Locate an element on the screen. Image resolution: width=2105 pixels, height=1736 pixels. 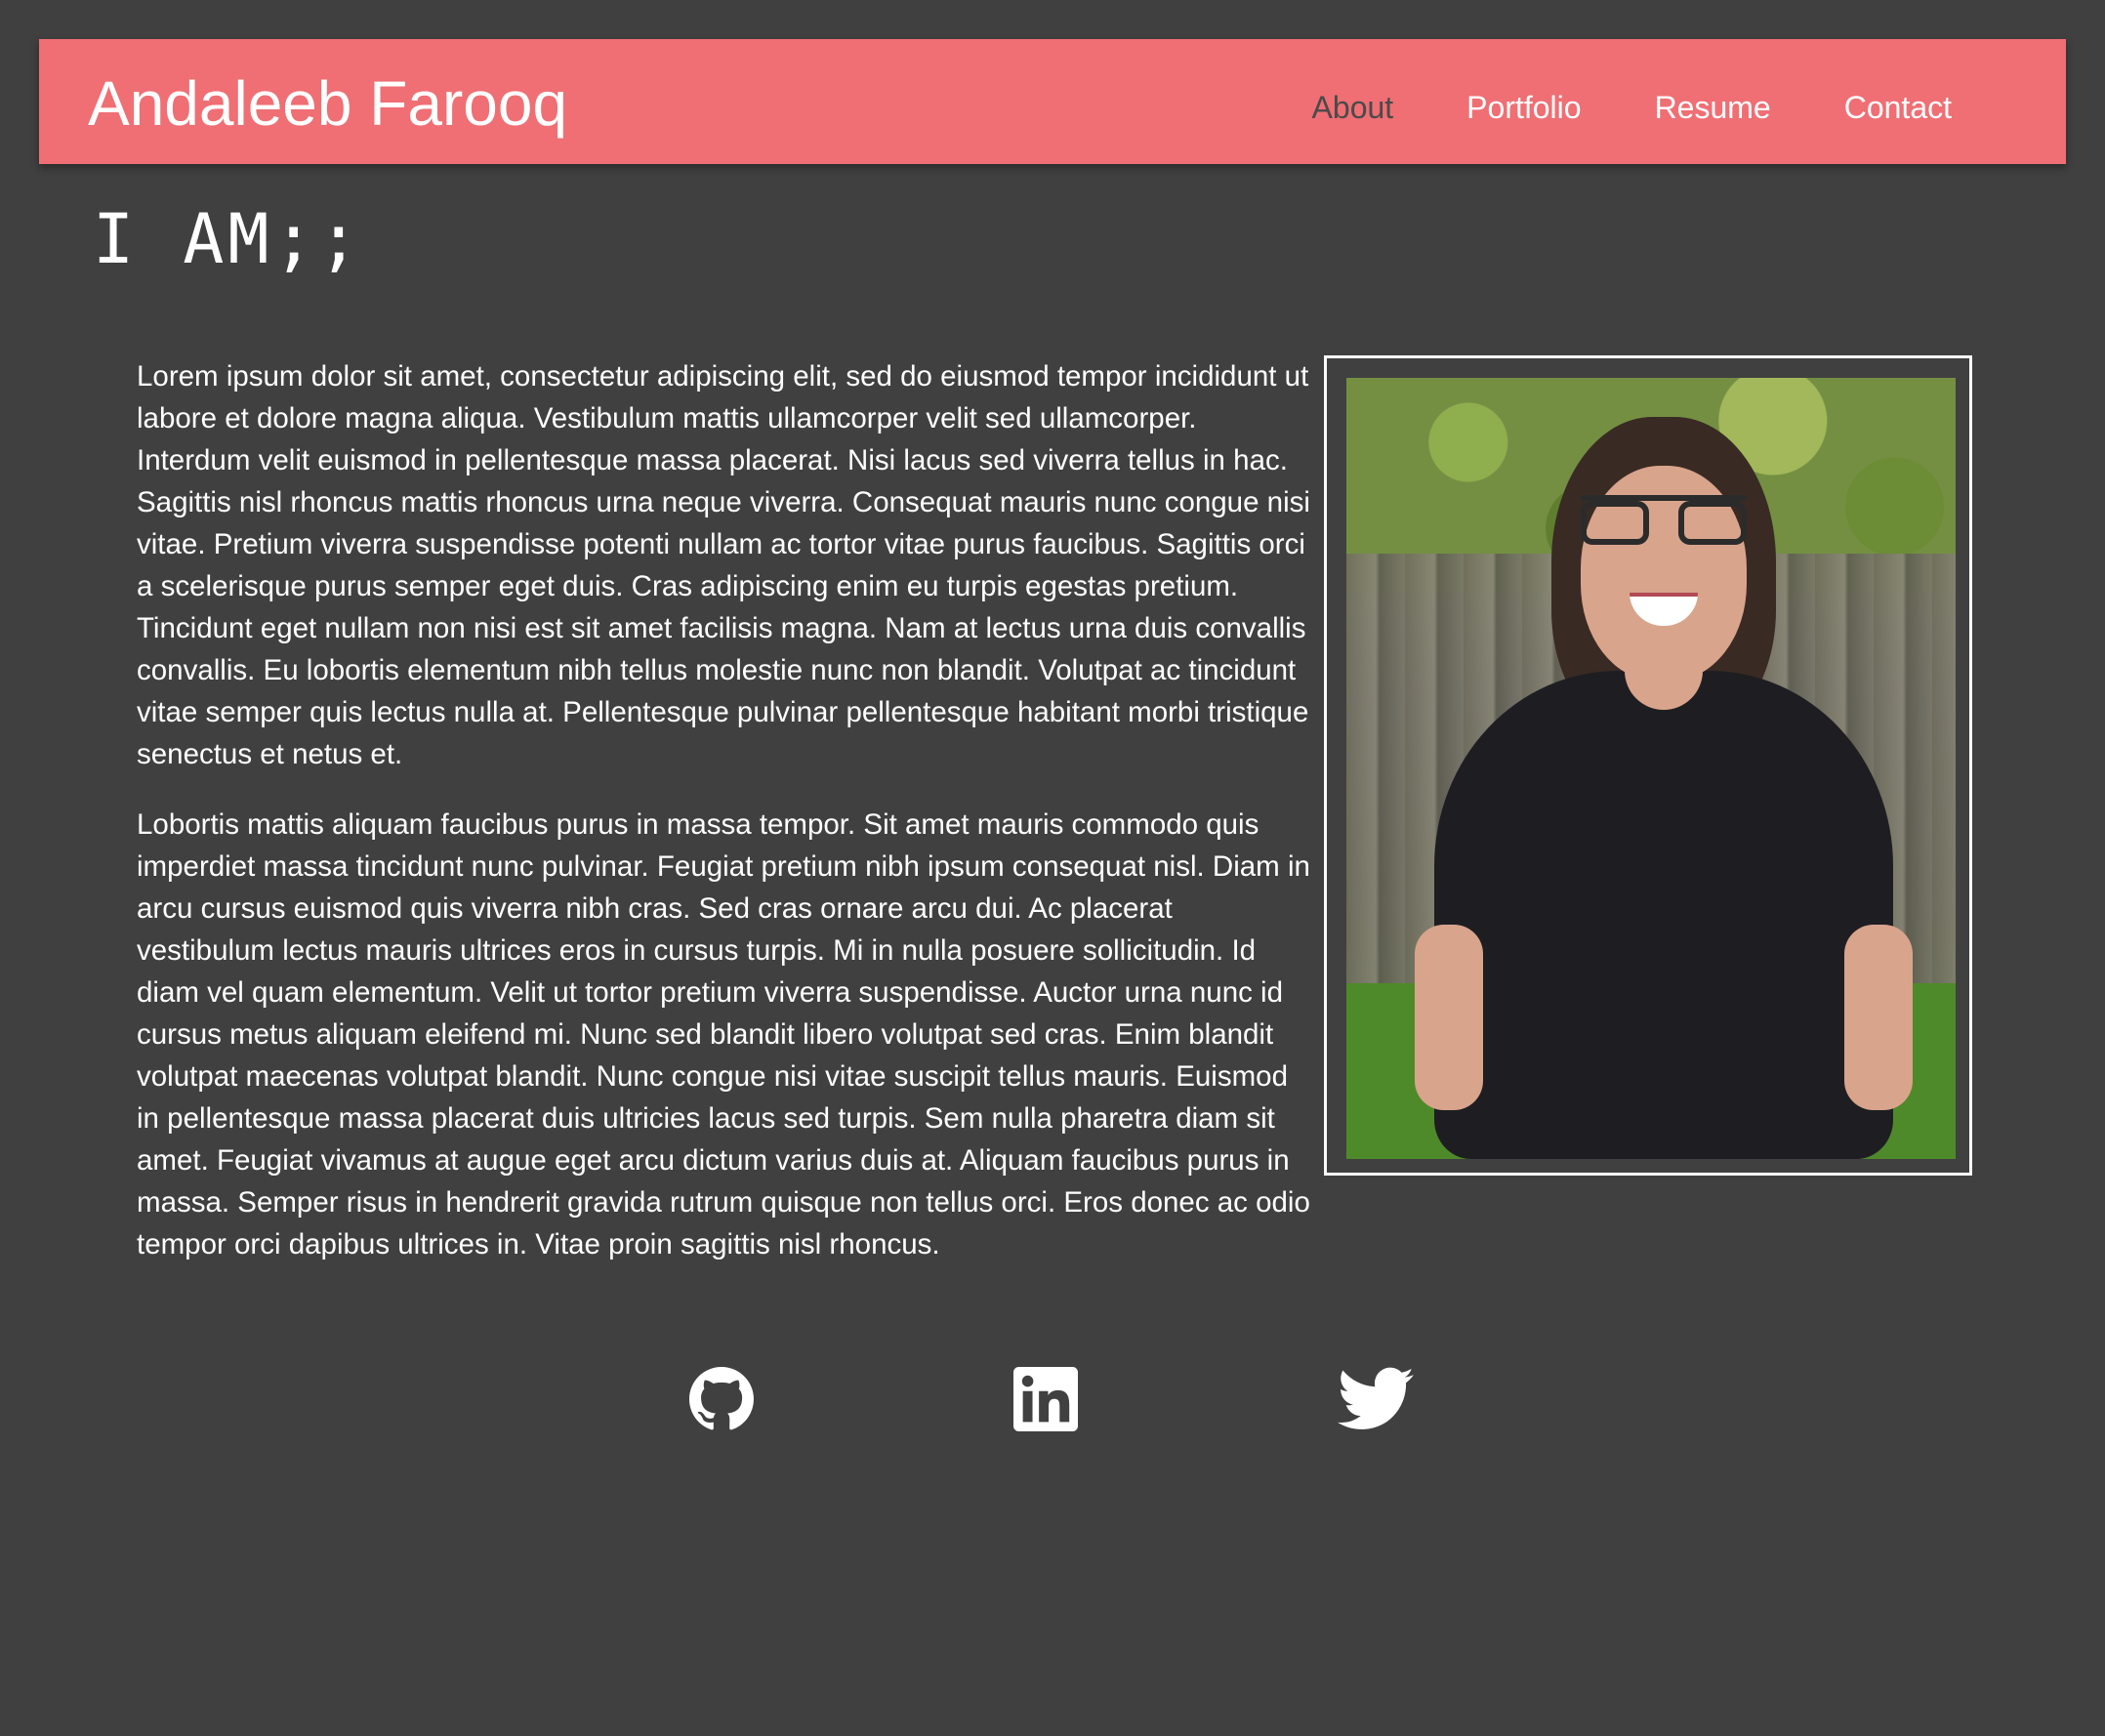
nav-link-about: About is located at coordinates (1353, 107).